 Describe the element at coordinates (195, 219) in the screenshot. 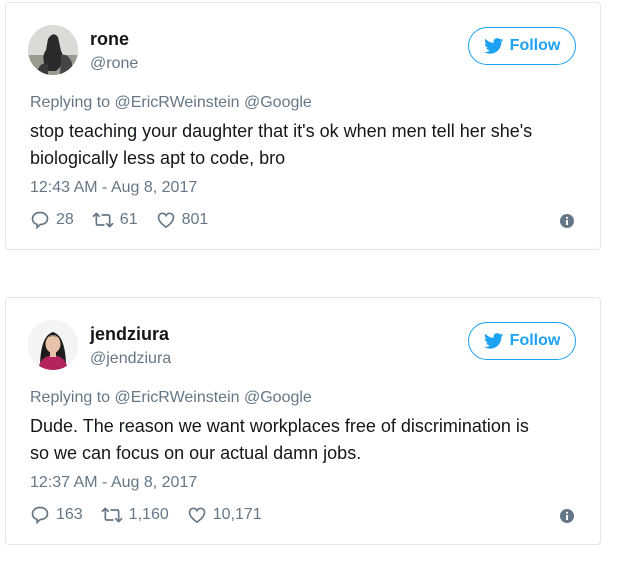

I see `like-count: 801` at that location.